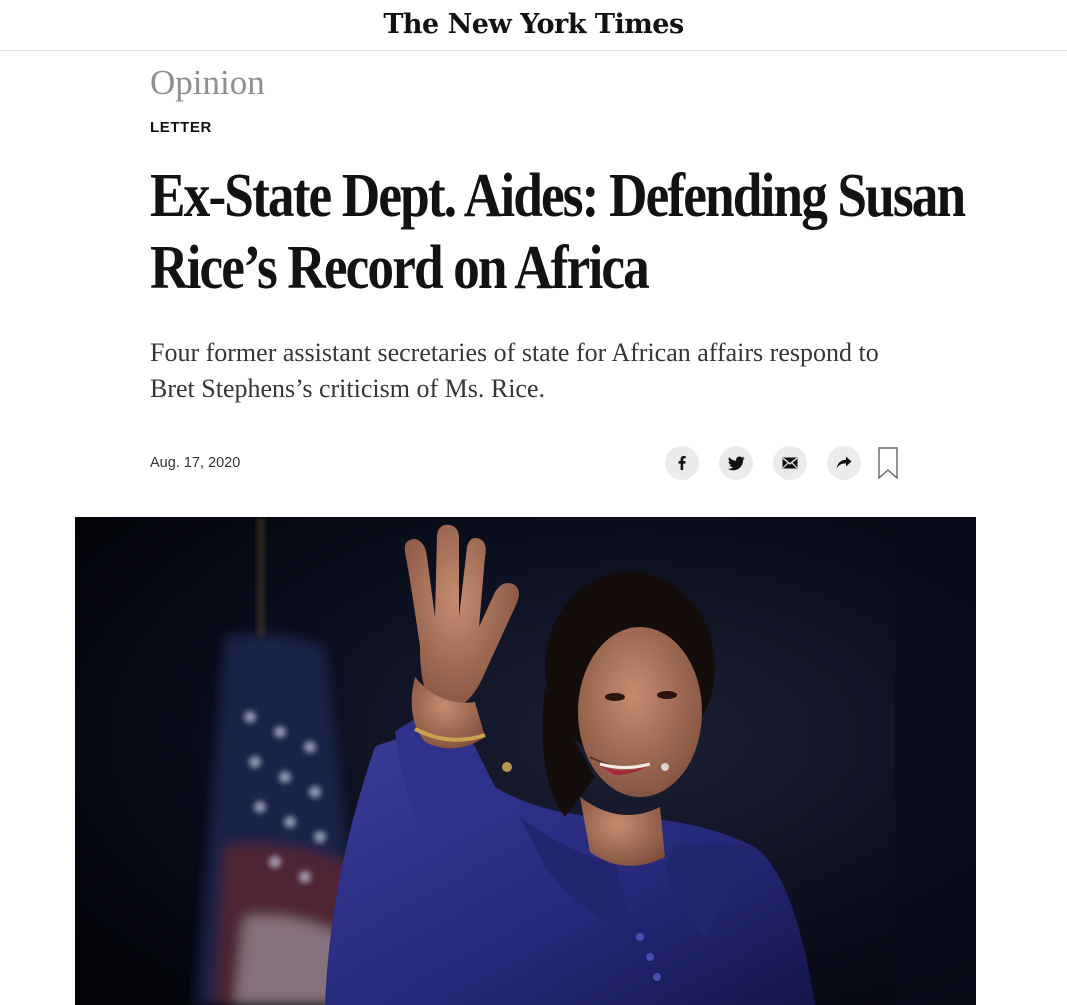 The width and height of the screenshot is (1067, 1005). I want to click on share-tools, so click(781, 463).